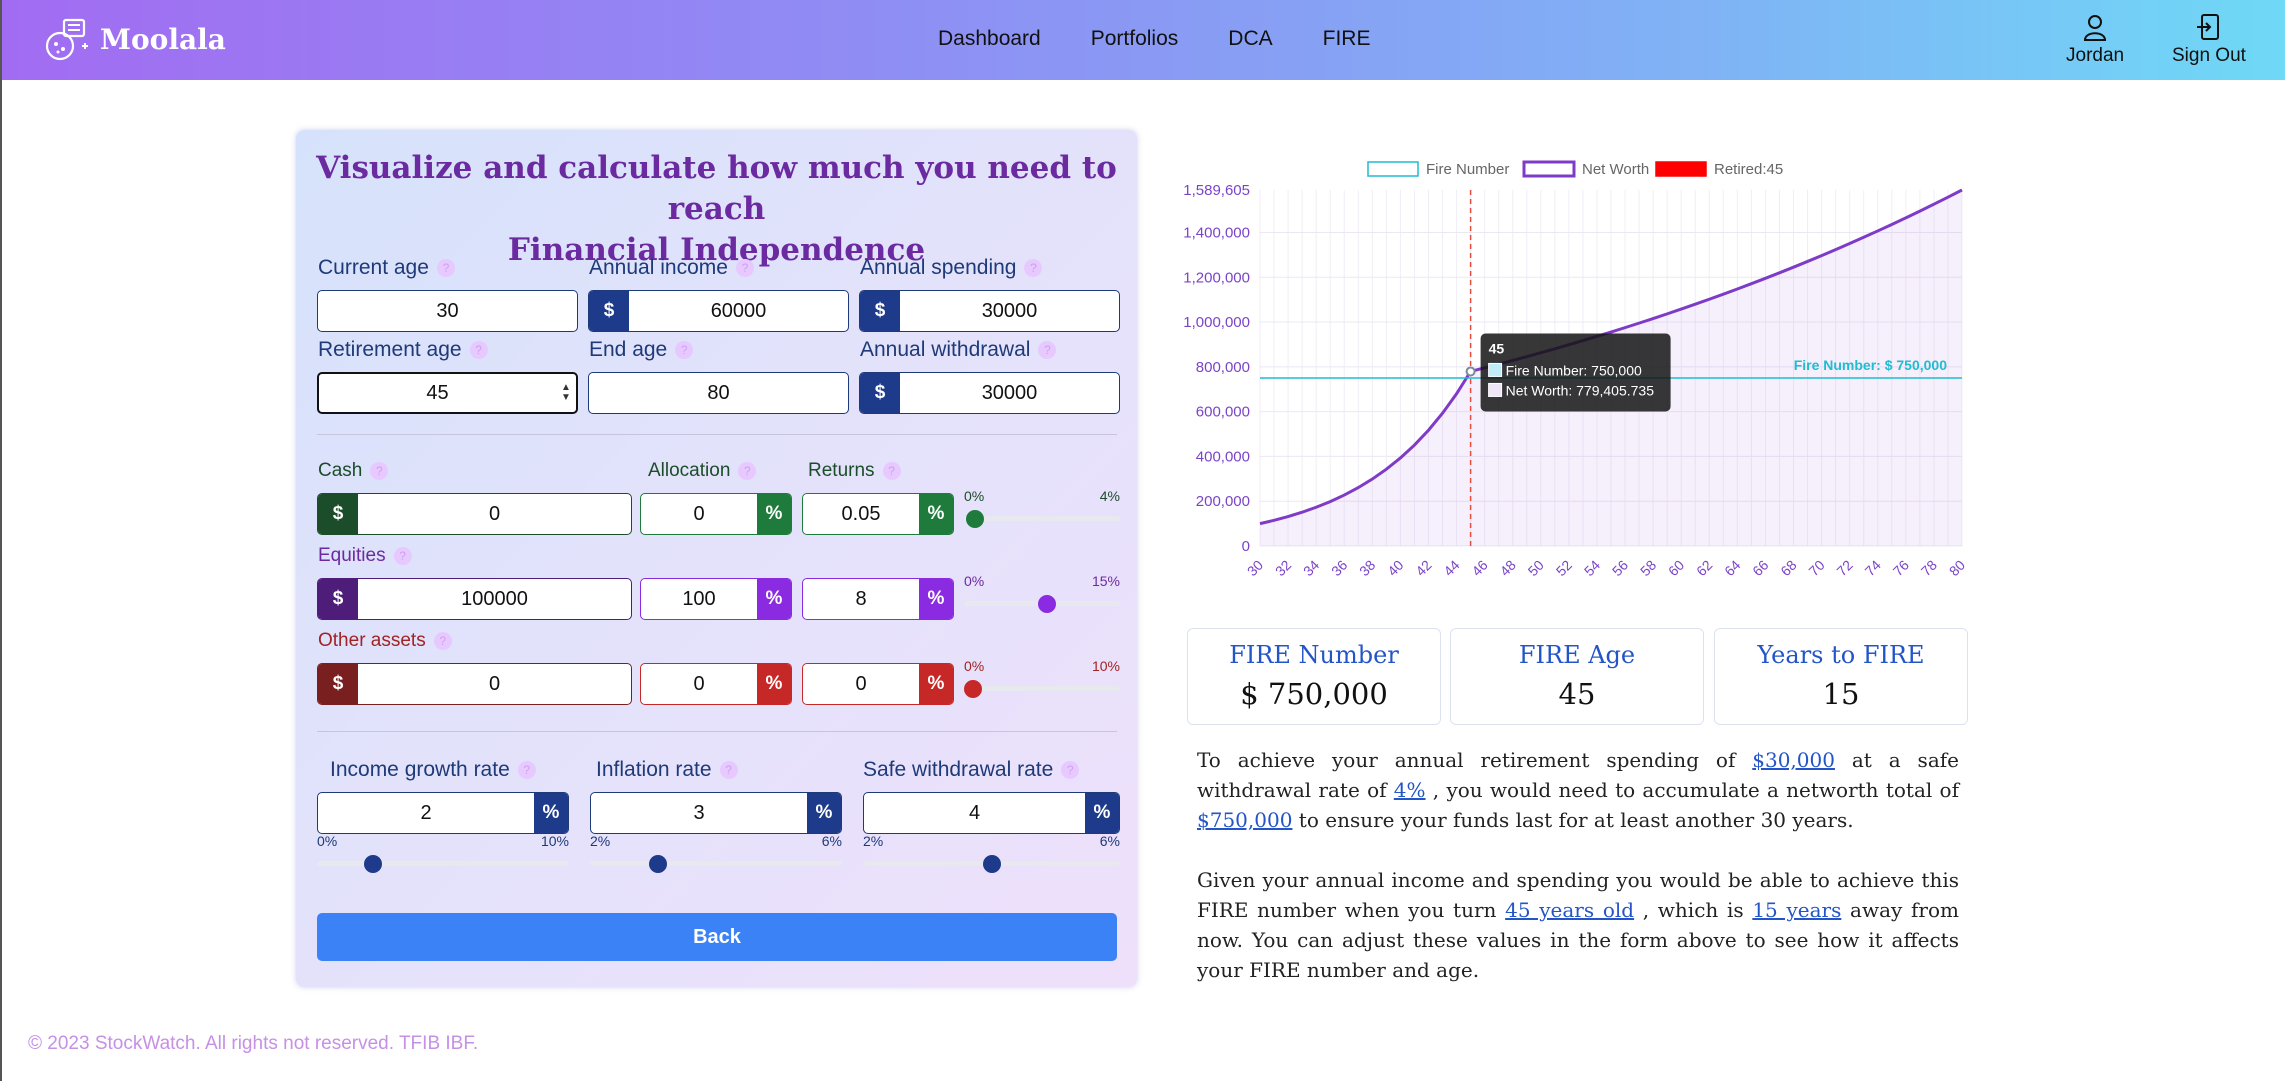 This screenshot has width=2285, height=1081. Describe the element at coordinates (1470, 371) in the screenshot. I see `retire-point` at that location.